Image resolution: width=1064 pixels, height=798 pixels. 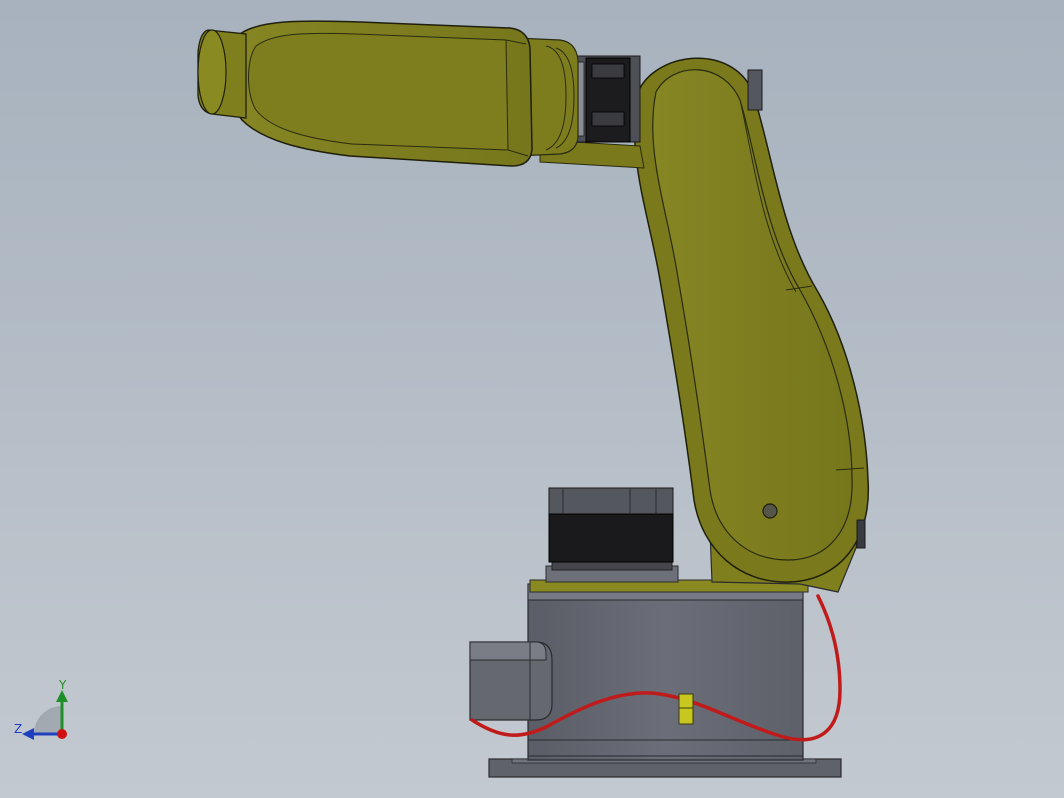 I want to click on y-axis-label: Y, so click(x=63, y=685).